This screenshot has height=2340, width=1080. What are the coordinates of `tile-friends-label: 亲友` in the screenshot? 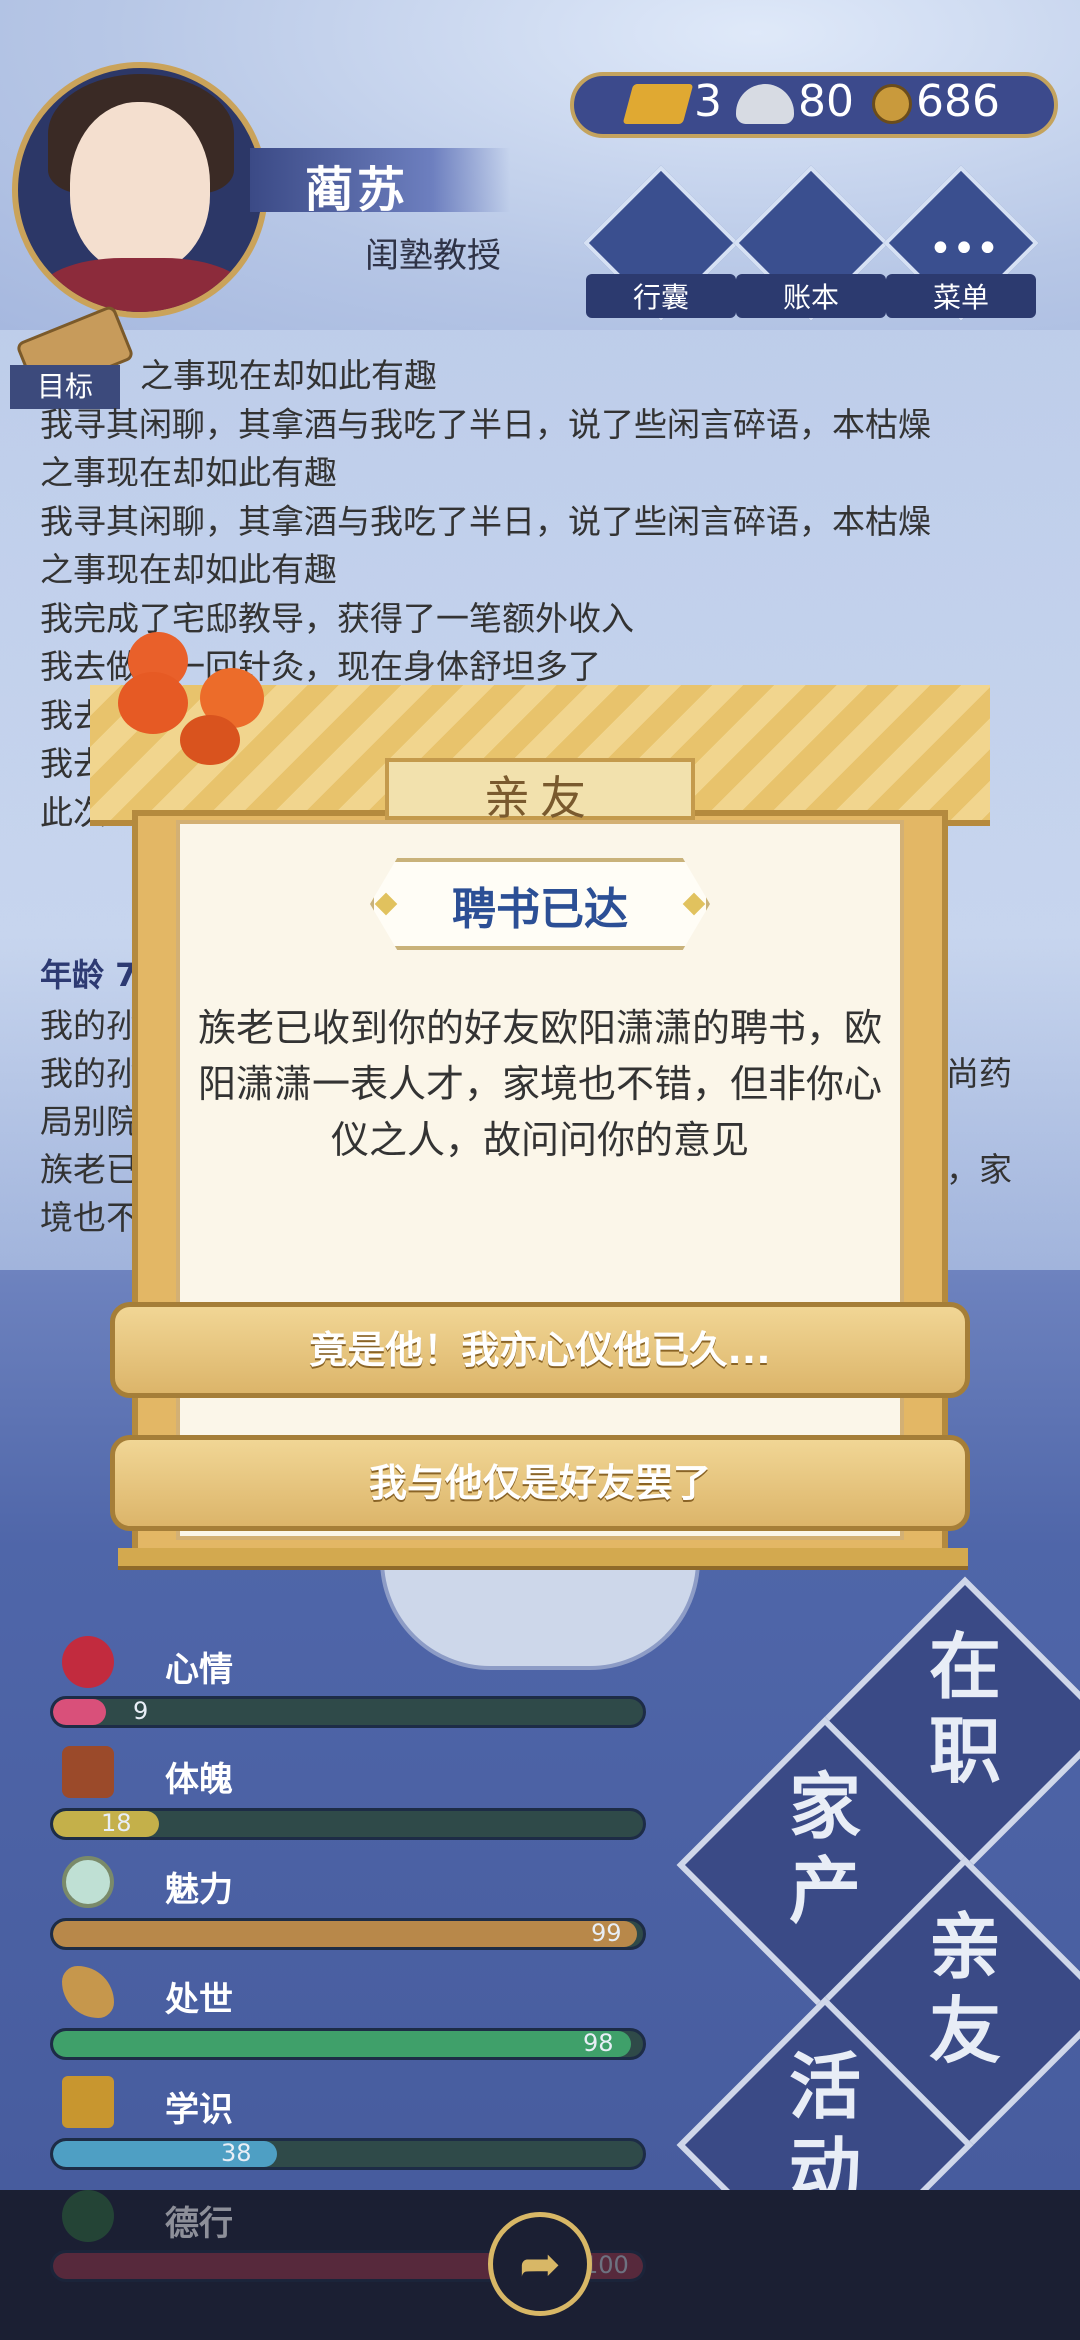 It's located at (965, 1989).